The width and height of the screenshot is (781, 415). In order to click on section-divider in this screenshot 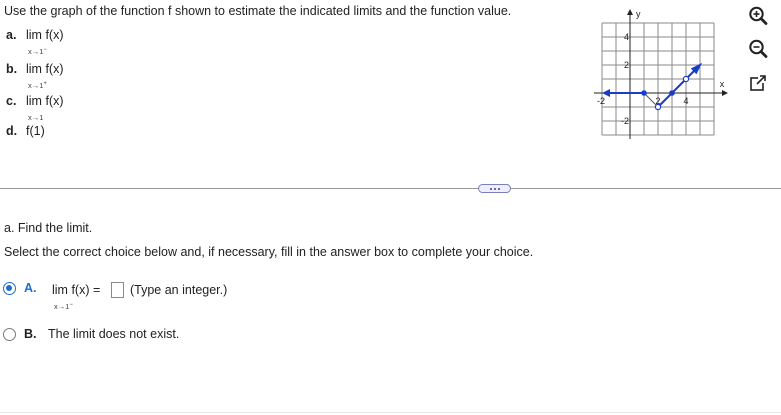, I will do `click(390, 188)`.